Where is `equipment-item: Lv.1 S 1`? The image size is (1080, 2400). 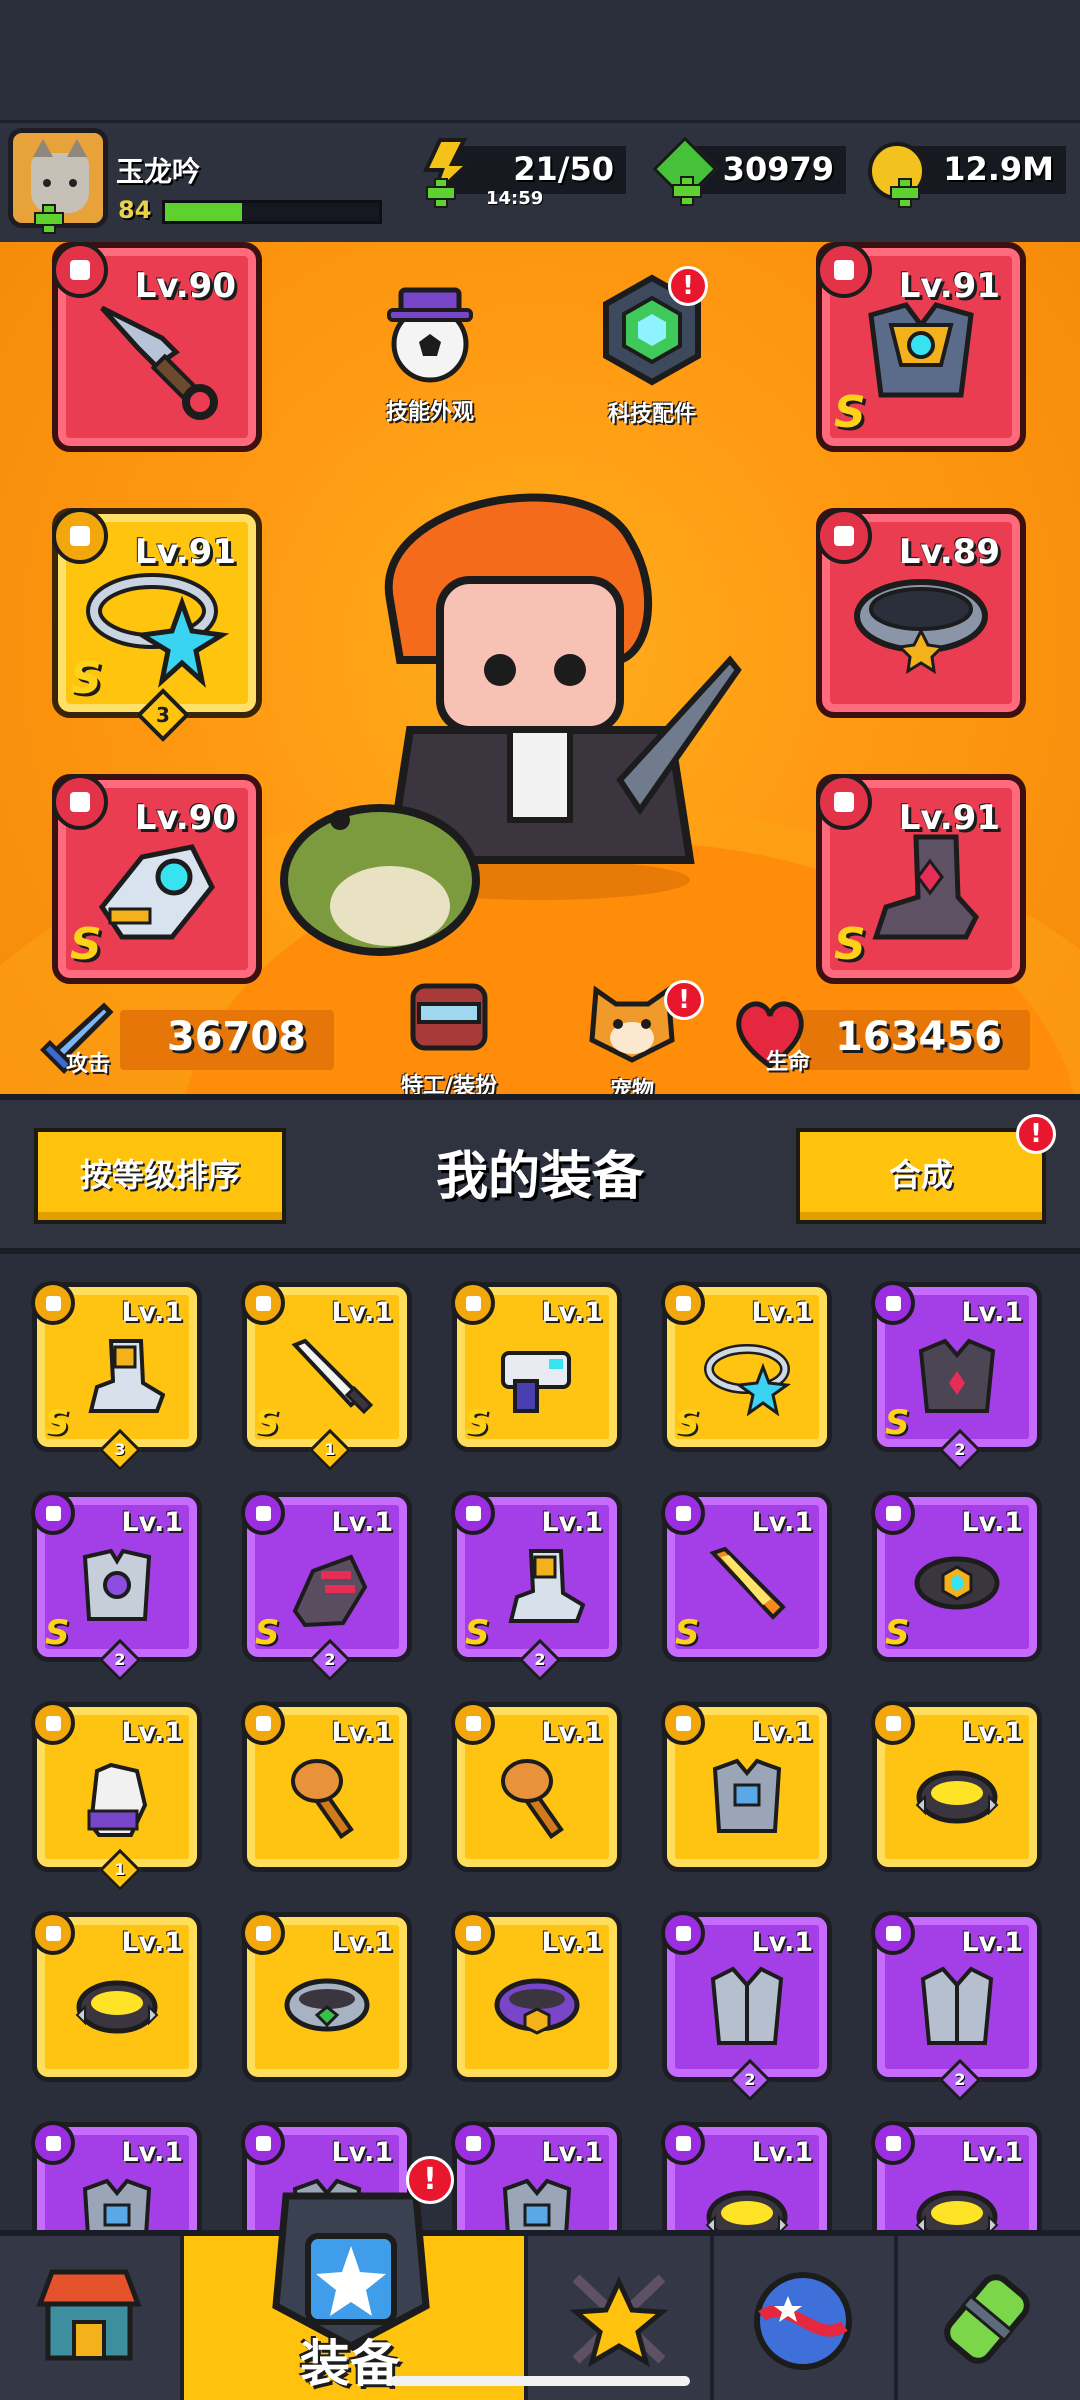 equipment-item: Lv.1 S 1 is located at coordinates (326, 1376).